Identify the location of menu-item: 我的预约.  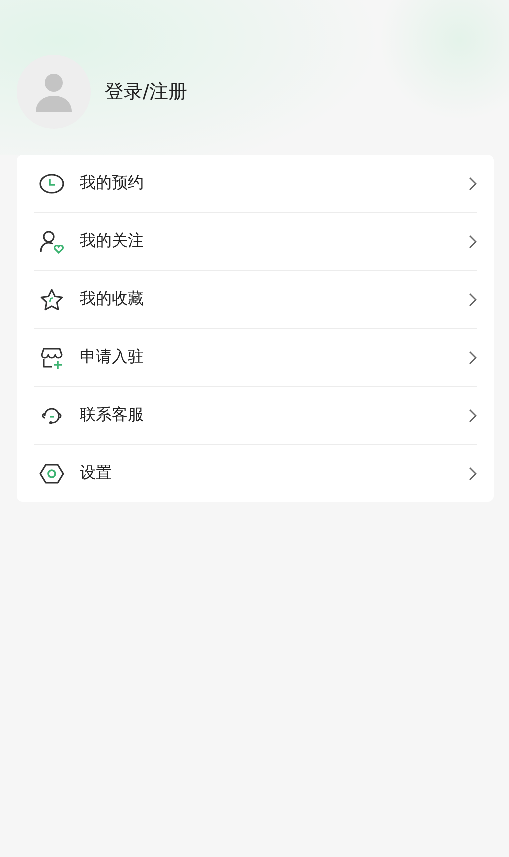
(255, 184).